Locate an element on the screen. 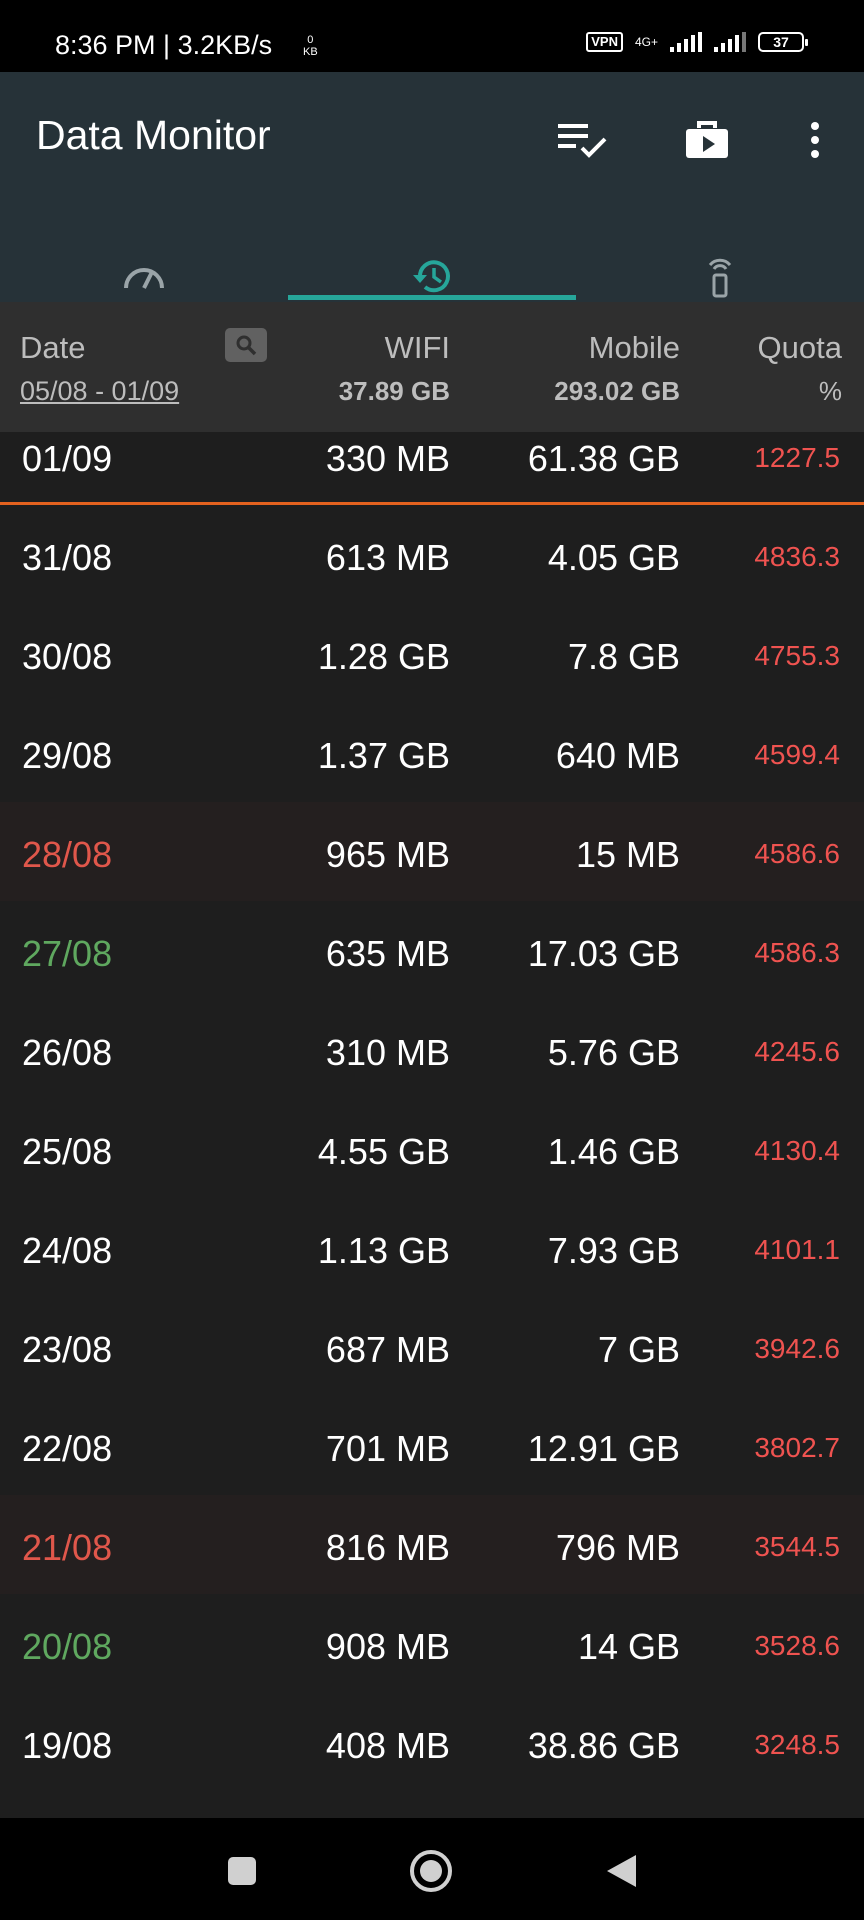  row-date: 24/08 is located at coordinates (67, 1250).